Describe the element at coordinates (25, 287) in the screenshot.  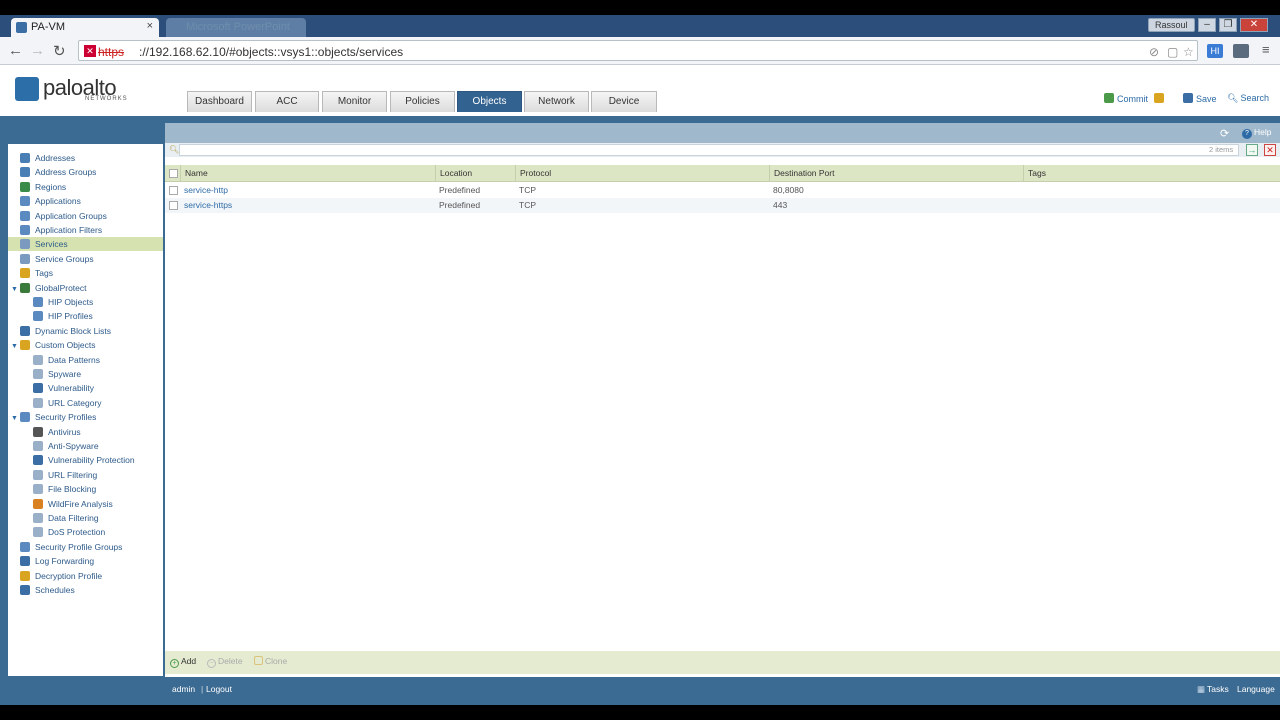
I see `globalprotect-icon` at that location.